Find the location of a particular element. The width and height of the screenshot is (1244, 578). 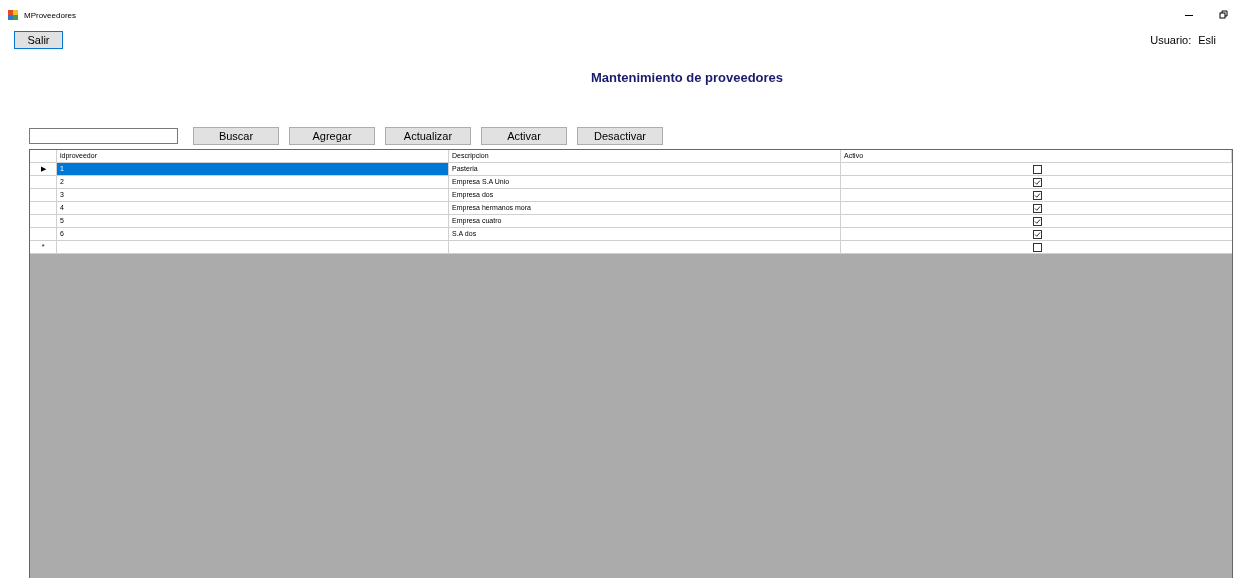

exit-button: Salir is located at coordinates (38, 40).